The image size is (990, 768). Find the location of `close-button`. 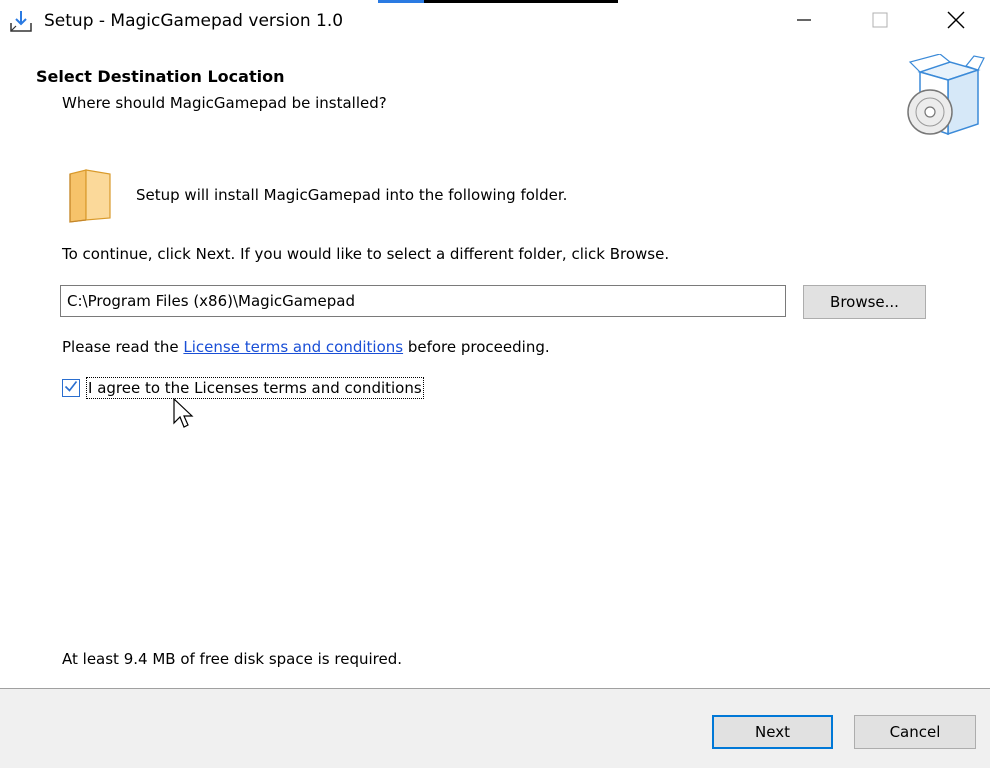

close-button is located at coordinates (956, 22).